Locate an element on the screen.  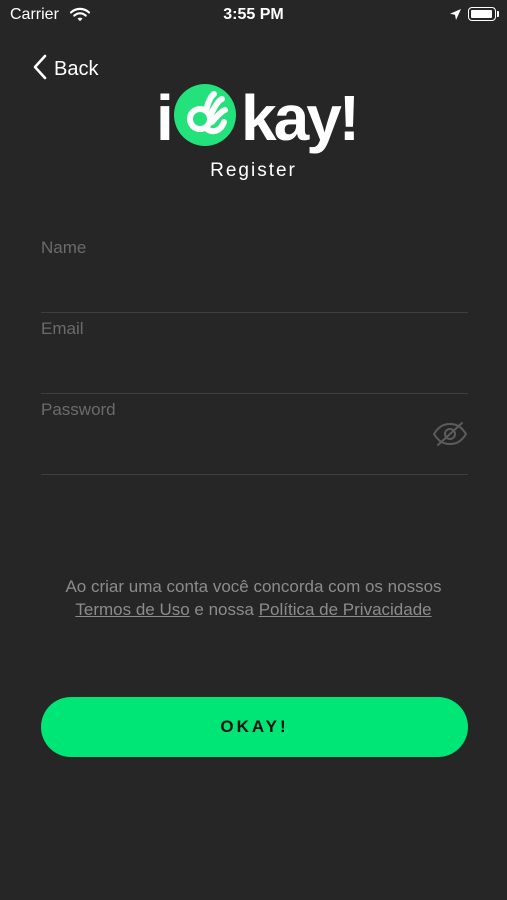
back-label: Back is located at coordinates (76, 69).